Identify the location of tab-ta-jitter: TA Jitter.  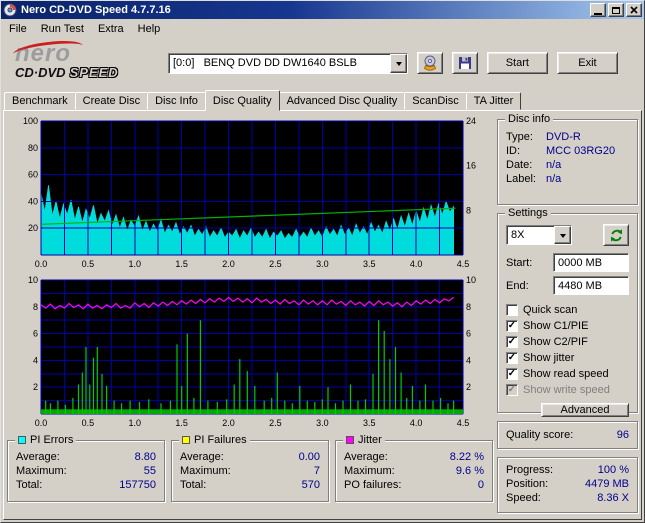
(493, 101).